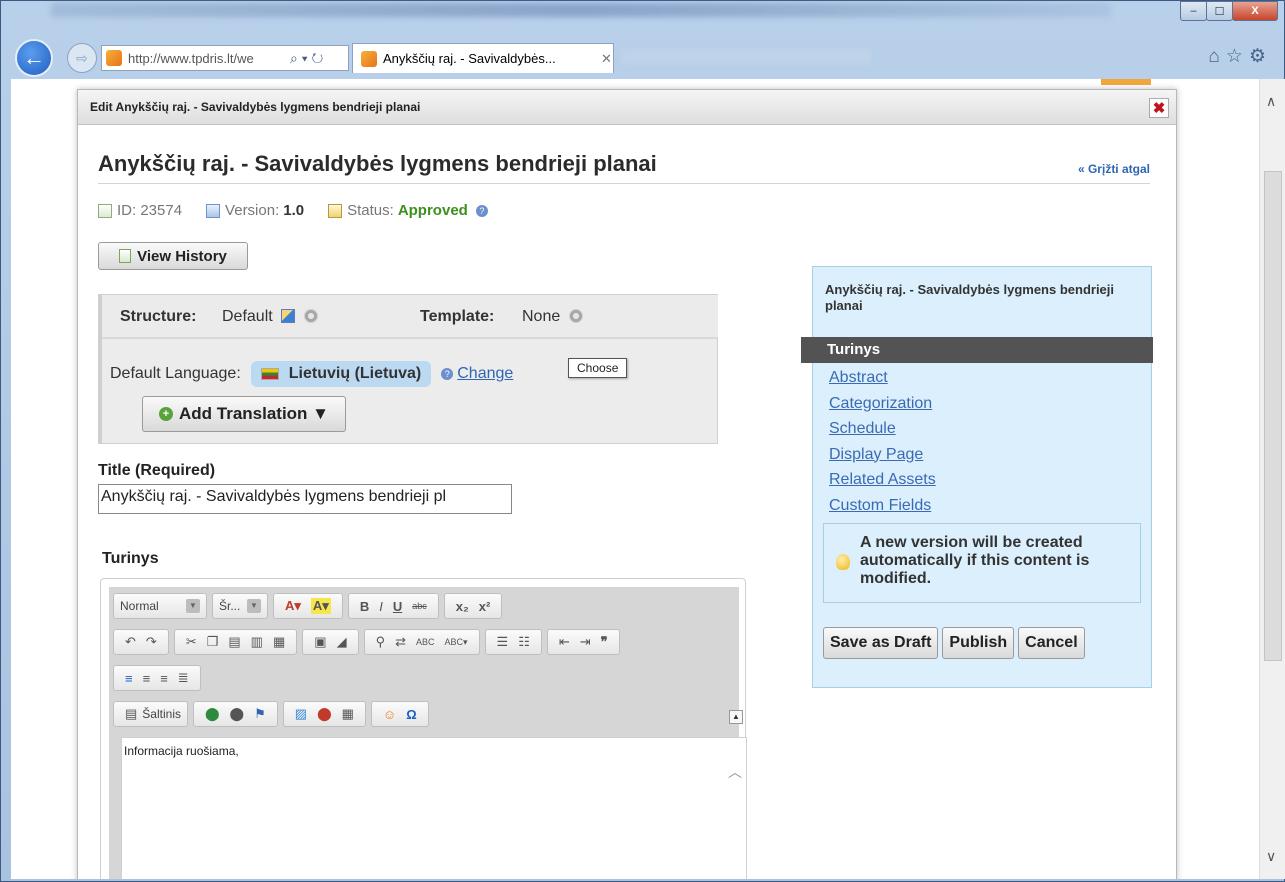 The width and height of the screenshot is (1285, 882). I want to click on side-nav-abstract: Abstract, so click(882, 378).